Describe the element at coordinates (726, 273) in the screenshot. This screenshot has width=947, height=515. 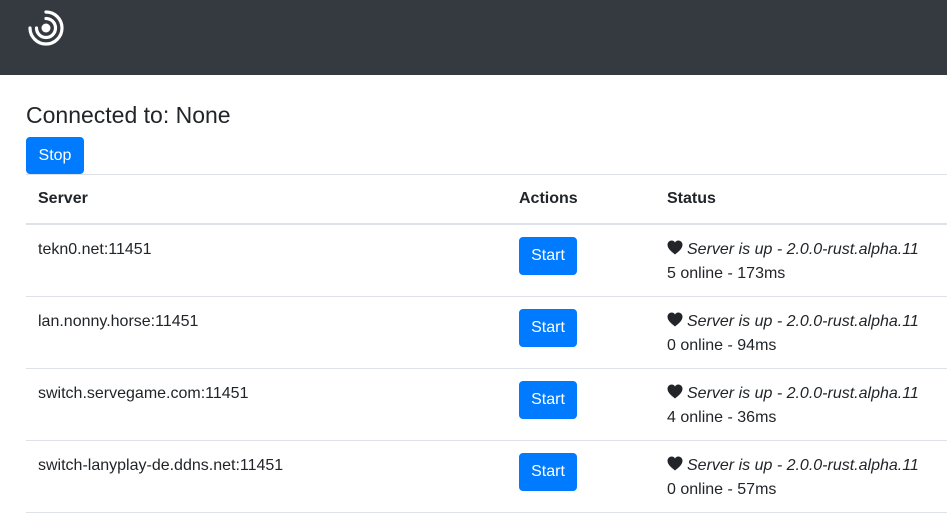
I see `status-detail: 5 online - 173ms` at that location.